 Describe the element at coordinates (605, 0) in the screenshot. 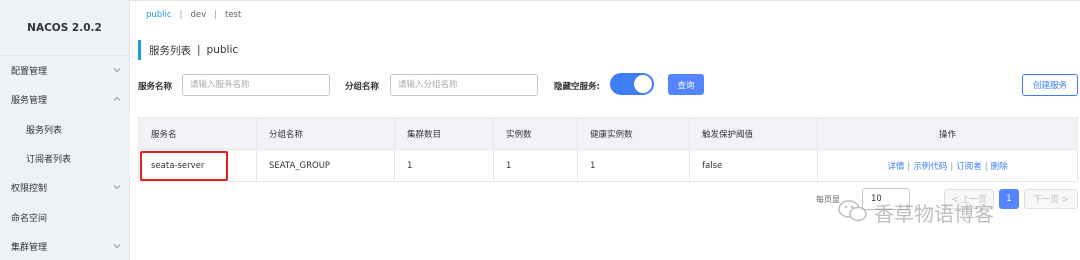

I see `top-divider` at that location.